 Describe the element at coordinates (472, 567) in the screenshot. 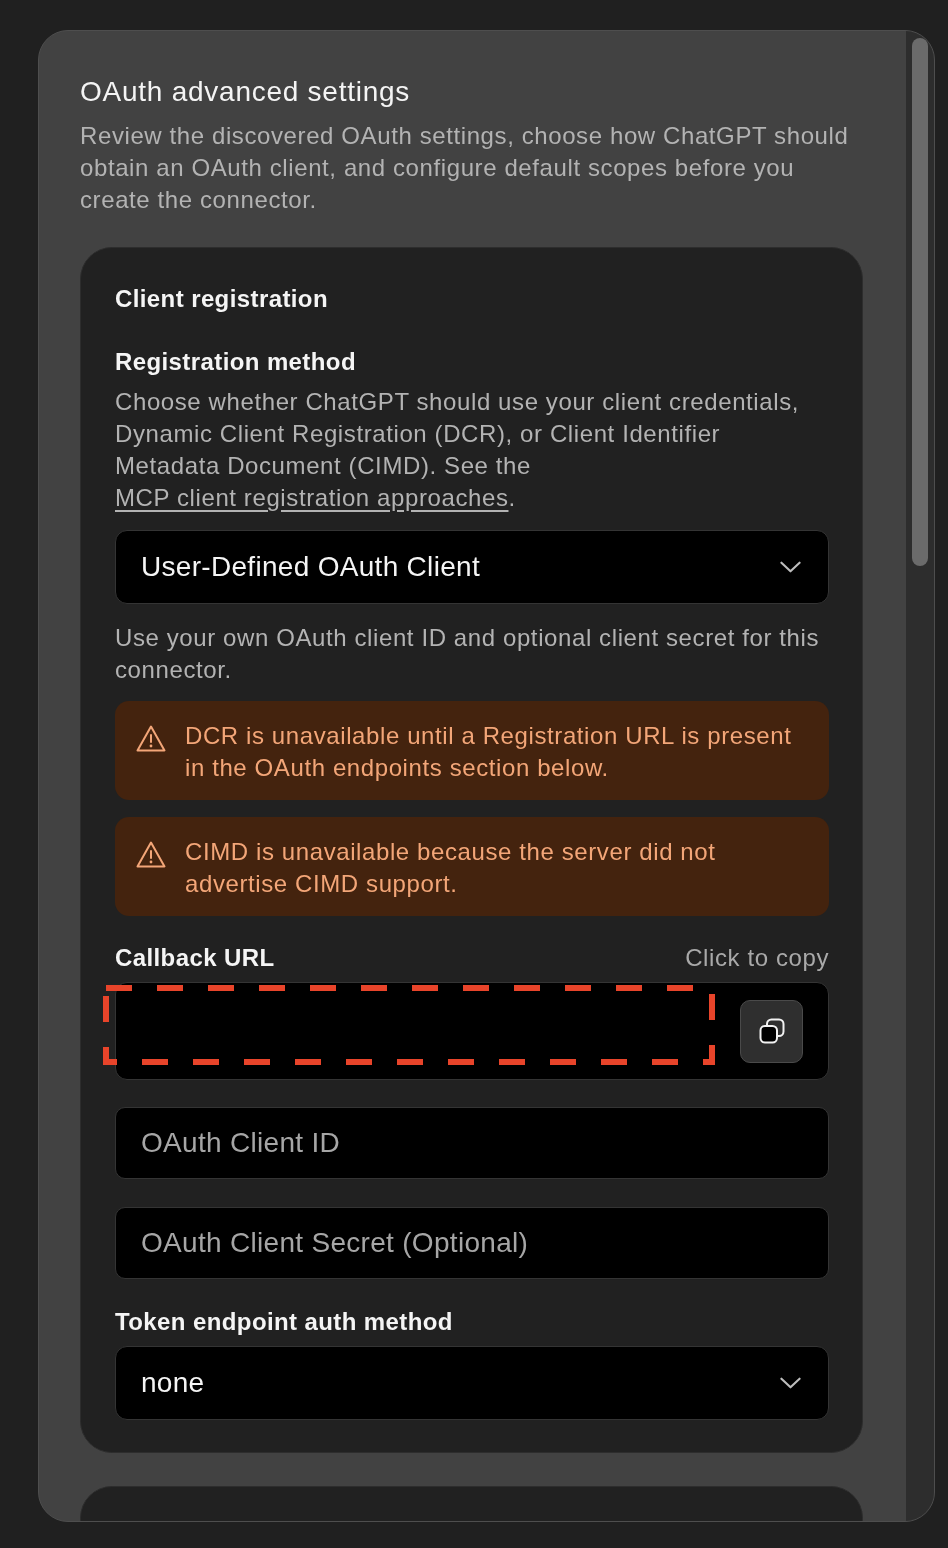

I see `registration-method-select: User-Defined OAuth Client` at that location.